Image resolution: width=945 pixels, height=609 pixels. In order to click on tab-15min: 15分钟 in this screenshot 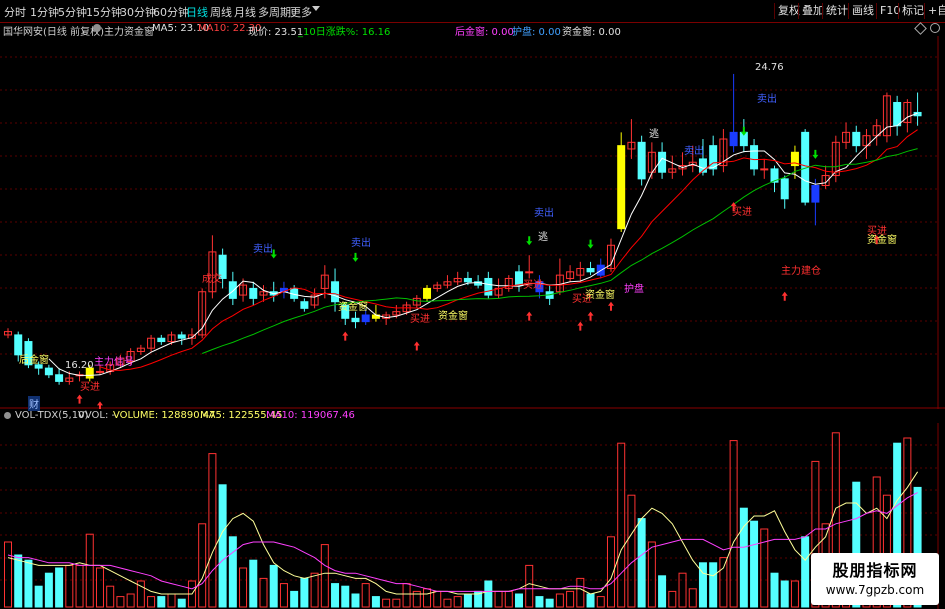, I will do `click(104, 12)`.